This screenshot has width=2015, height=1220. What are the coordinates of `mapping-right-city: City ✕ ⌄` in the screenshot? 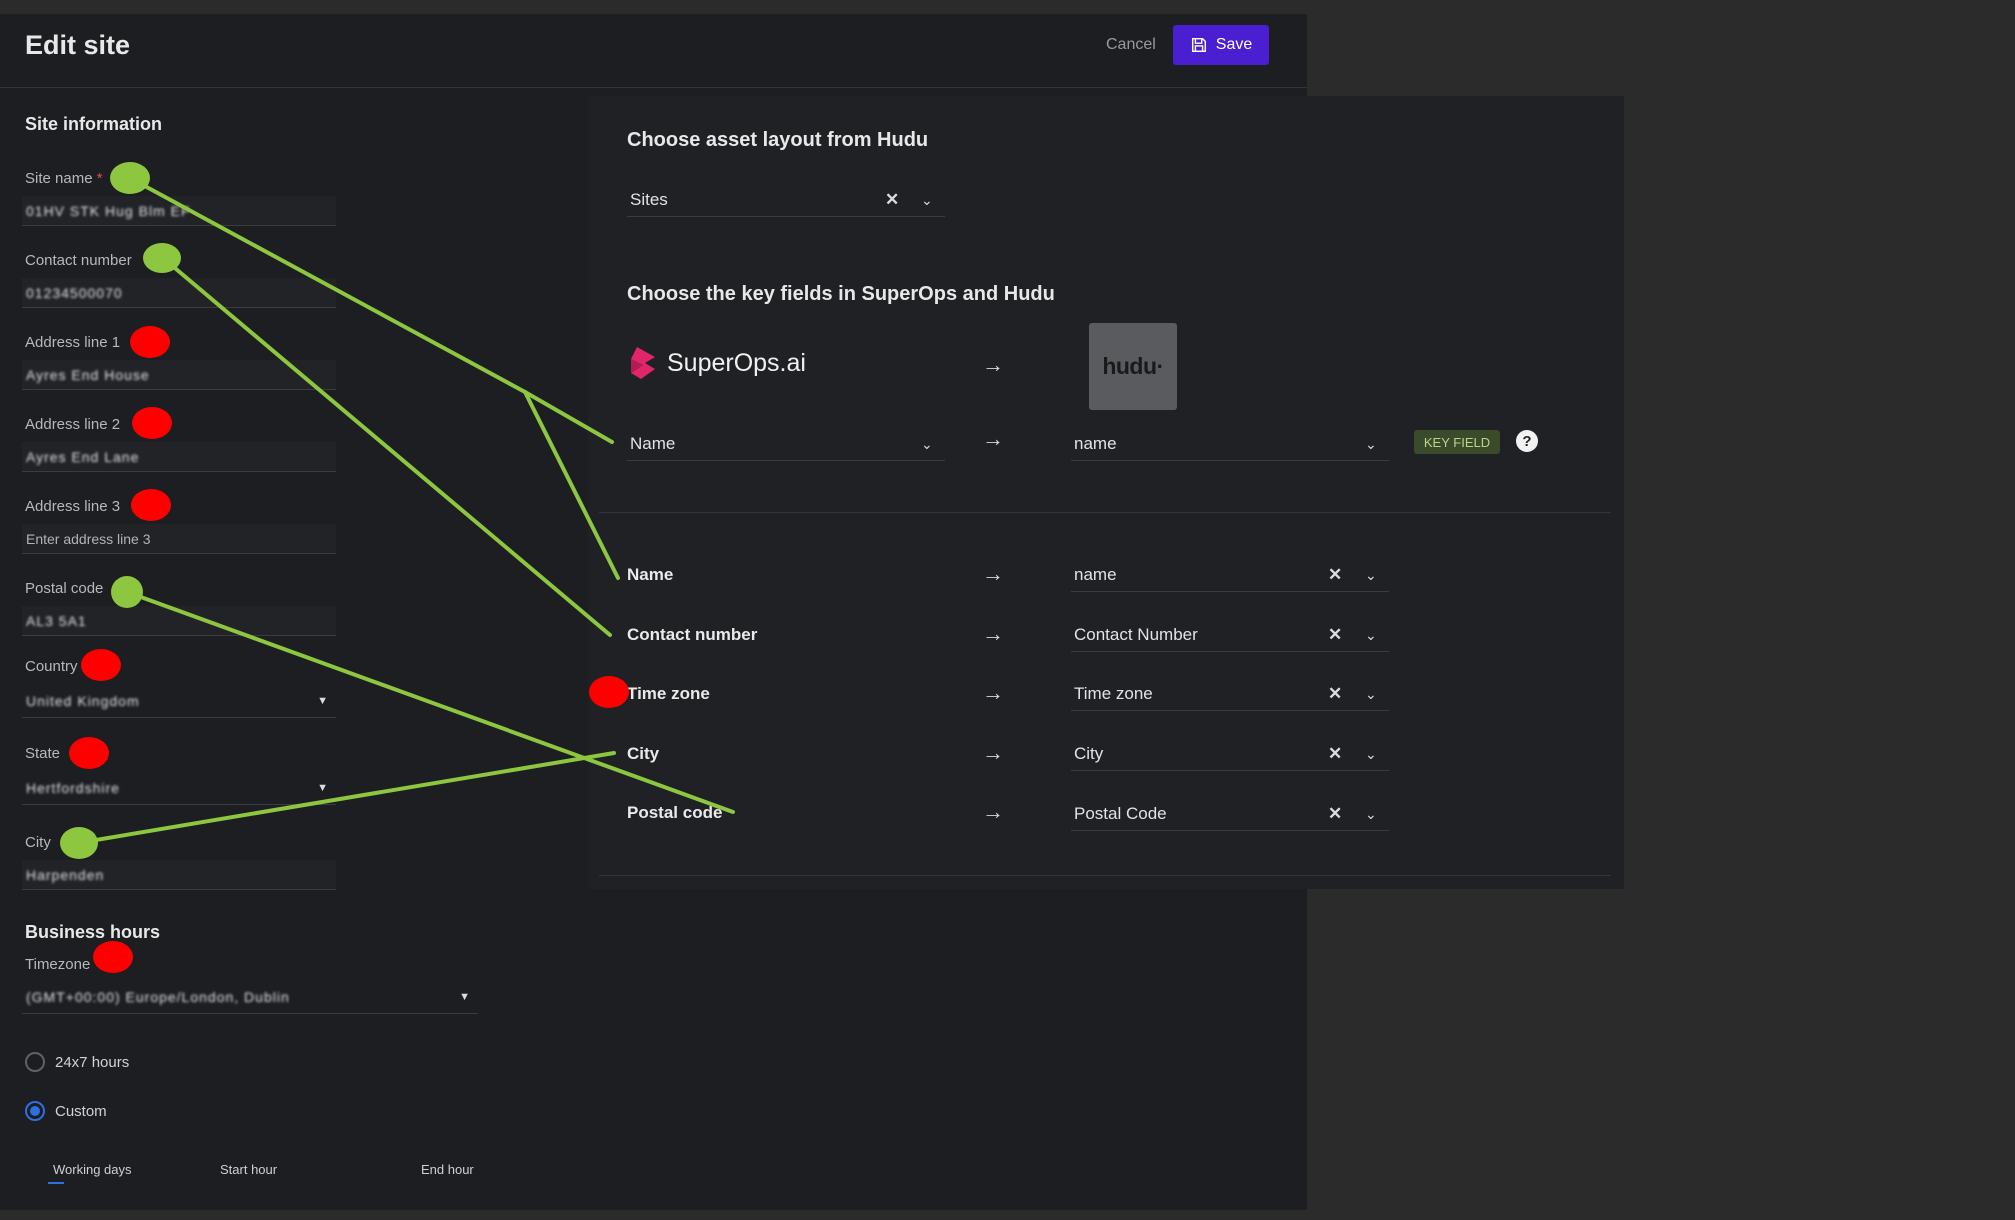 It's located at (1230, 754).